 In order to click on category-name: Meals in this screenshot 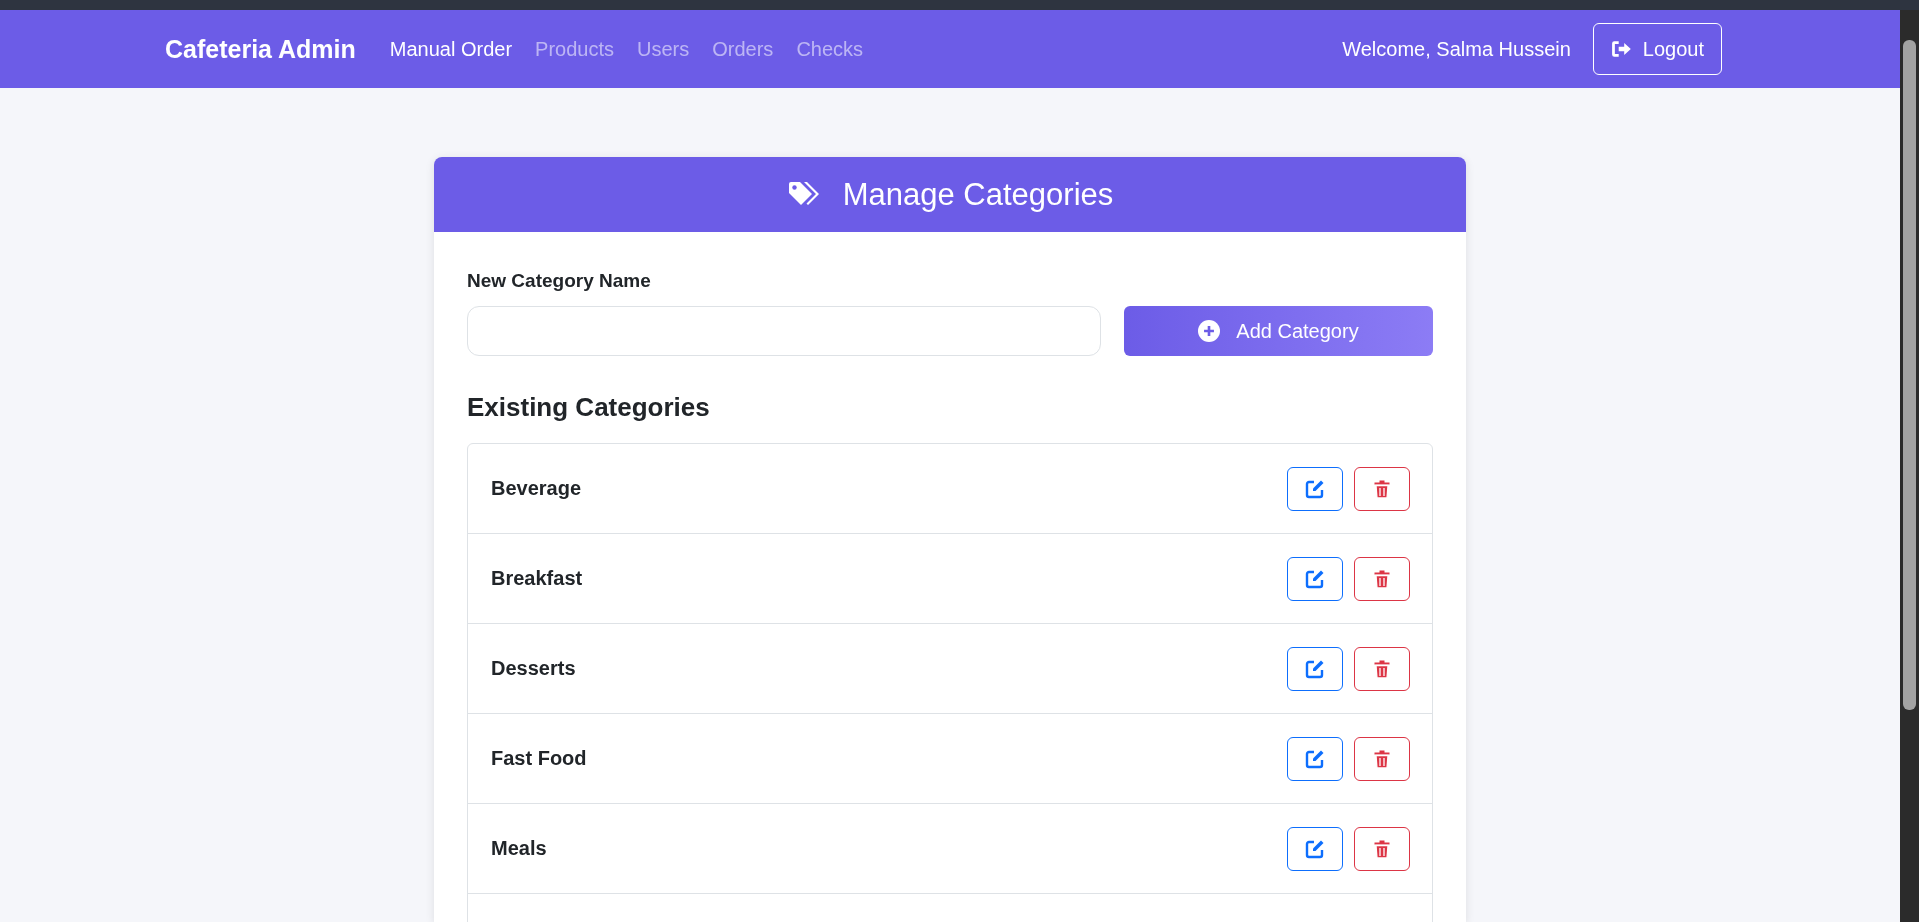, I will do `click(519, 848)`.